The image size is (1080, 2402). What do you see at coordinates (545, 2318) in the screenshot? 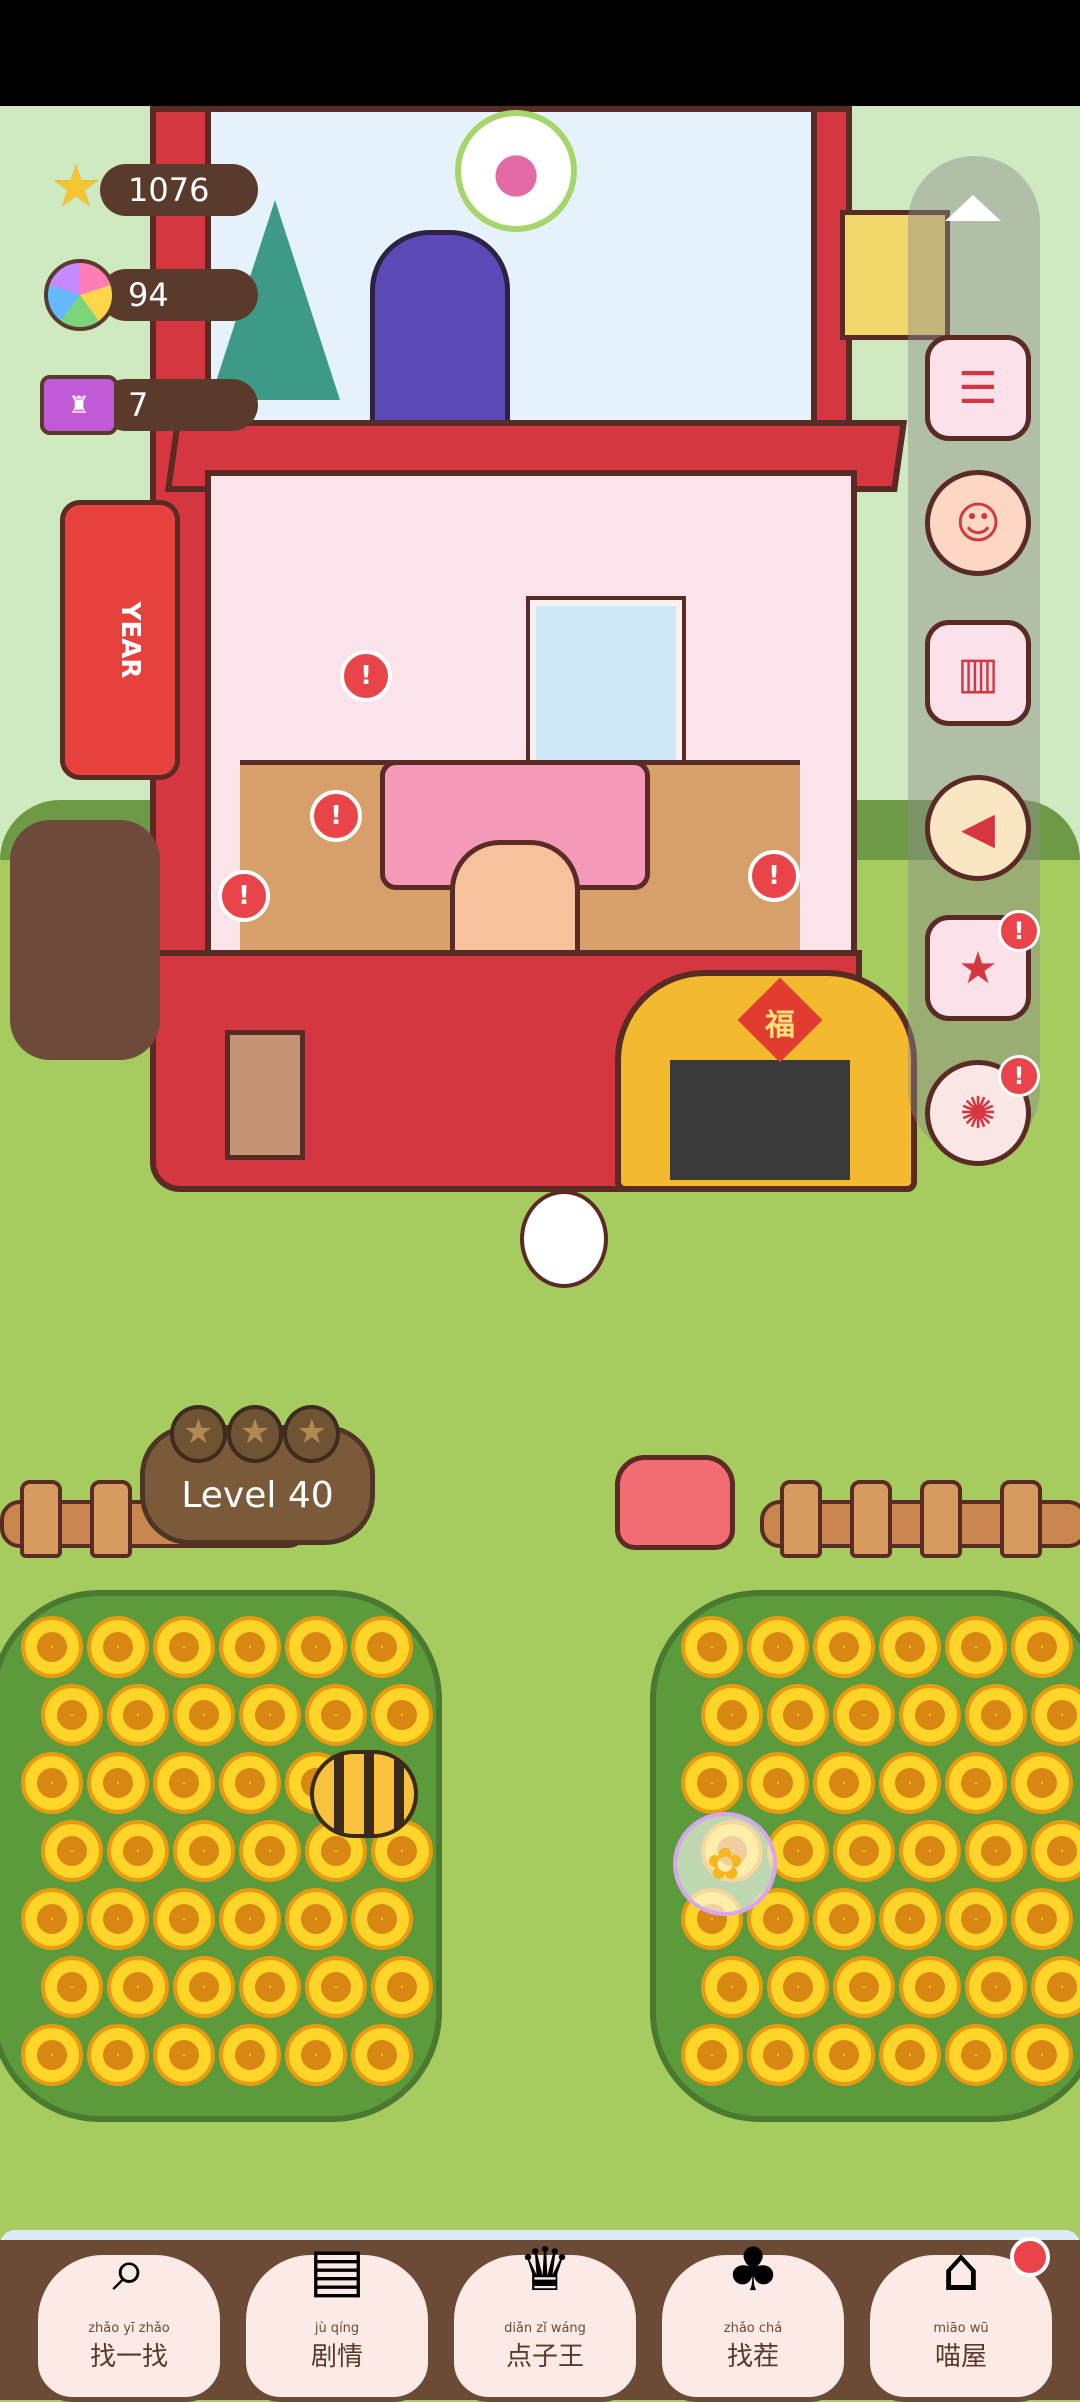
I see `nav-idea-king-button: ♛ diǎn zǐ wáng 点子王` at bounding box center [545, 2318].